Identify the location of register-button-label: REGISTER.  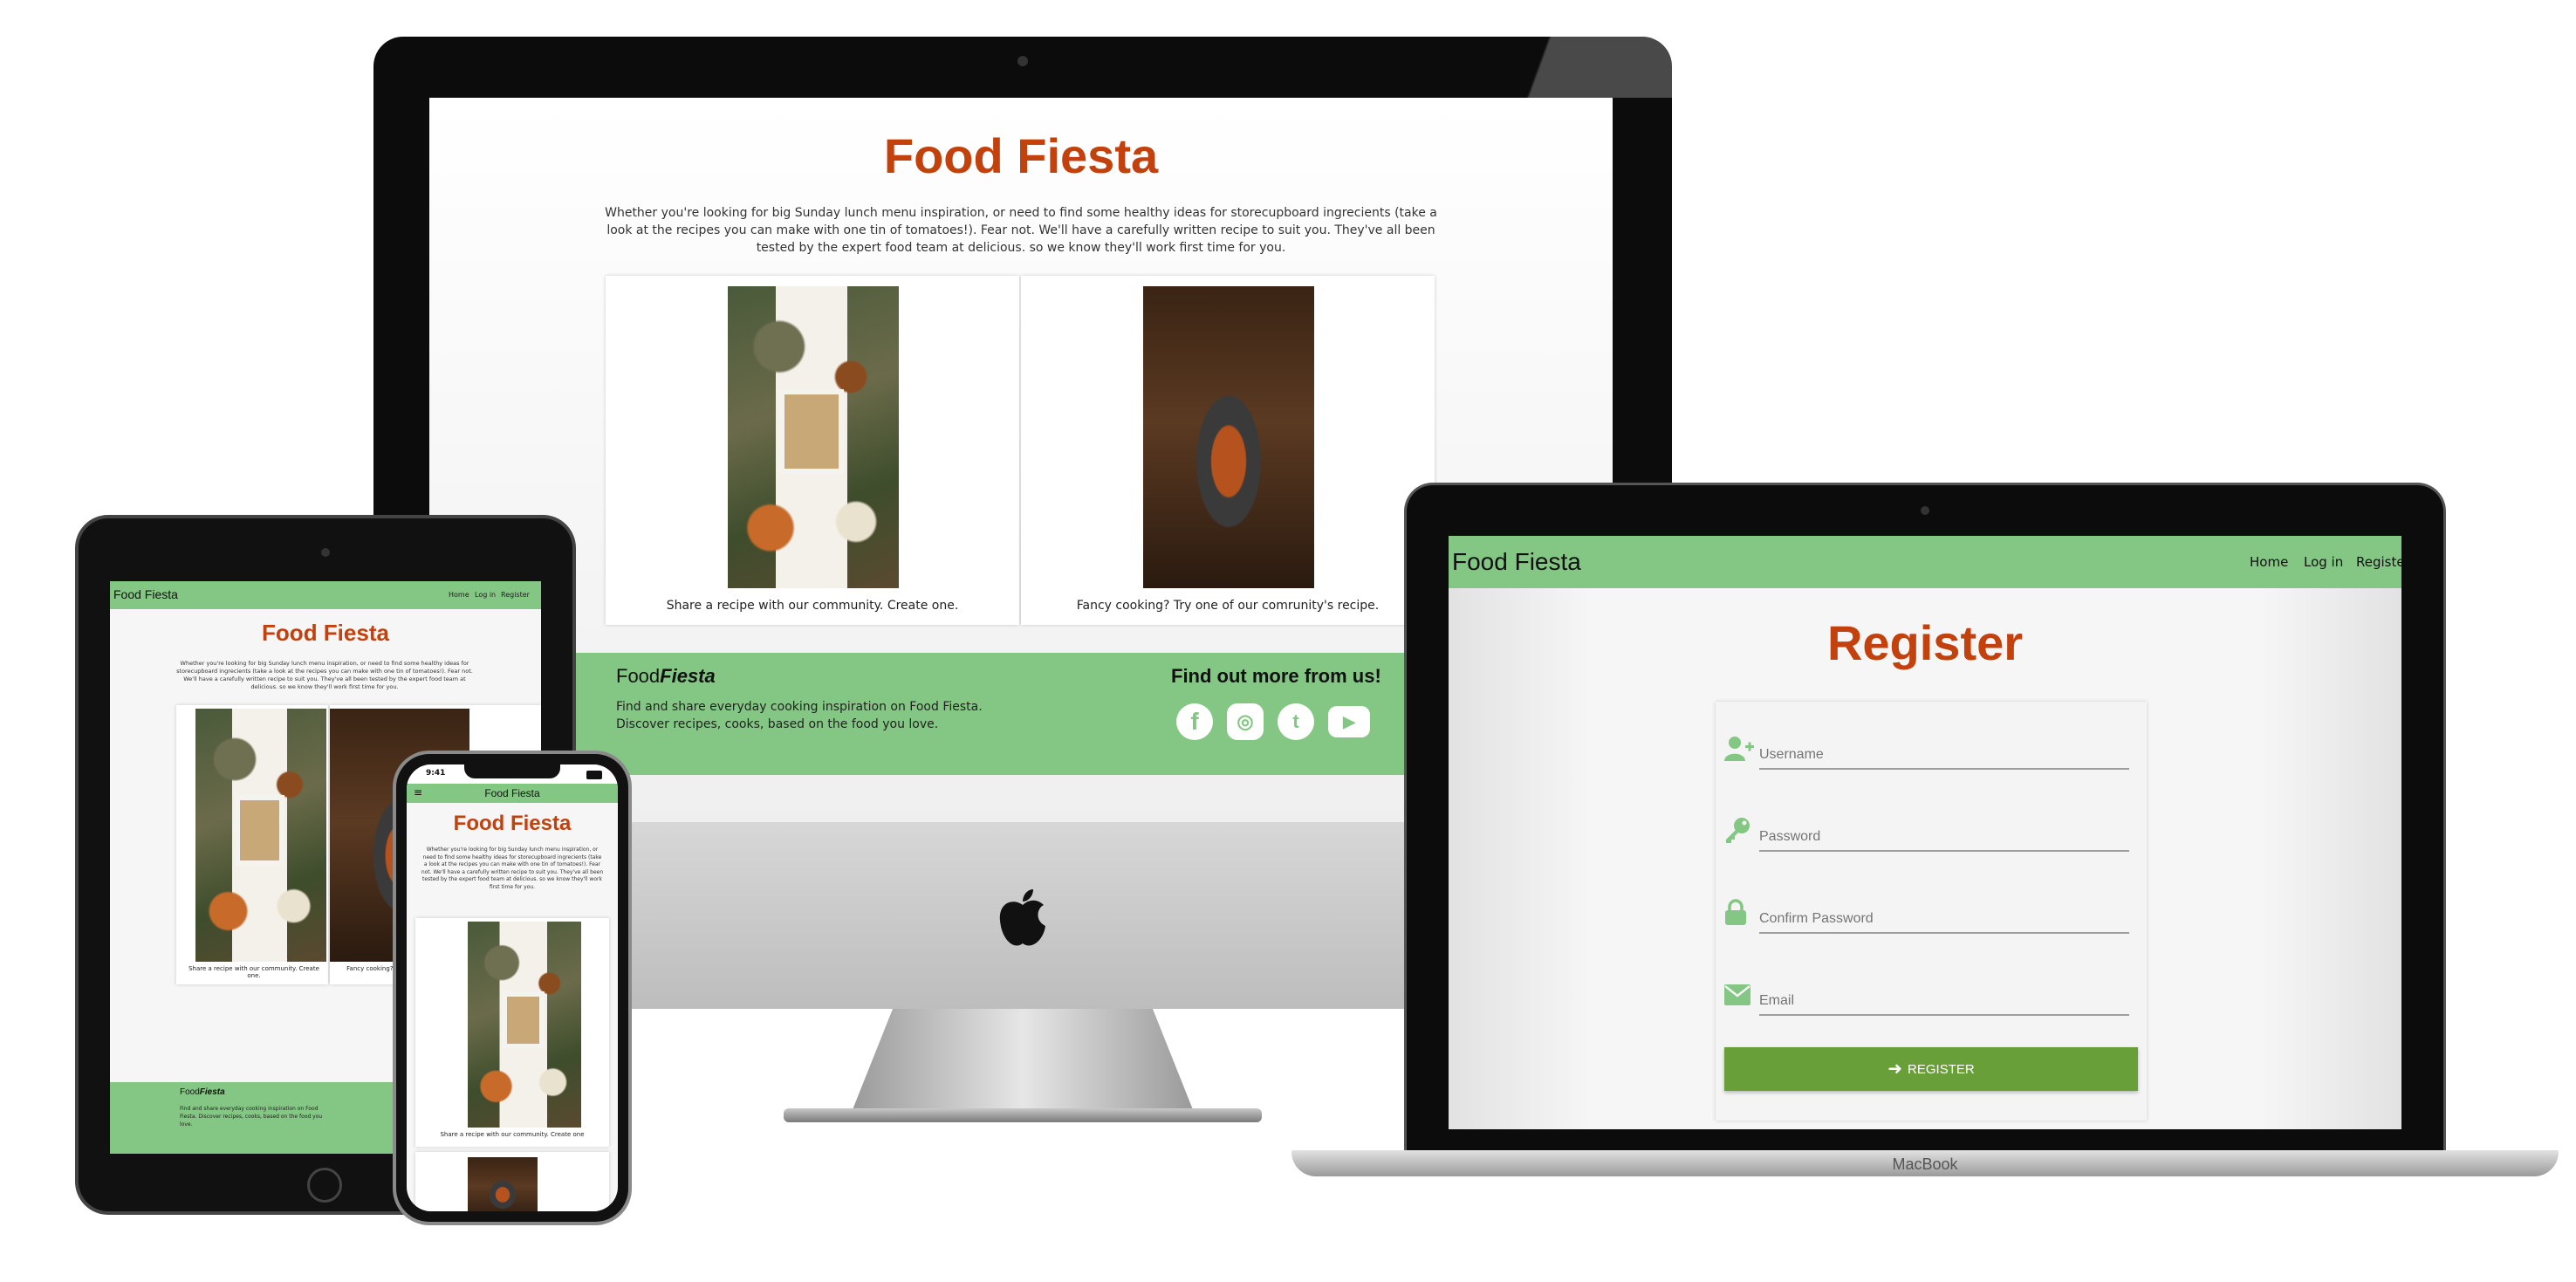
(1941, 1069).